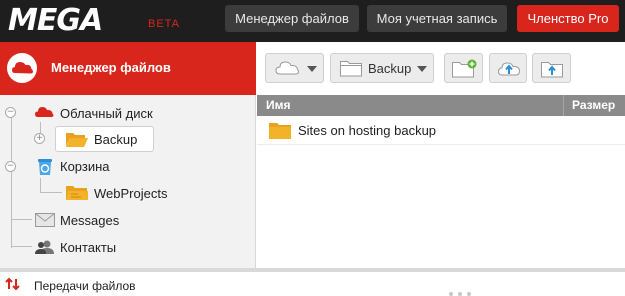 The height and width of the screenshot is (296, 625). I want to click on transfers-bar: Передачи файлов, so click(312, 284).